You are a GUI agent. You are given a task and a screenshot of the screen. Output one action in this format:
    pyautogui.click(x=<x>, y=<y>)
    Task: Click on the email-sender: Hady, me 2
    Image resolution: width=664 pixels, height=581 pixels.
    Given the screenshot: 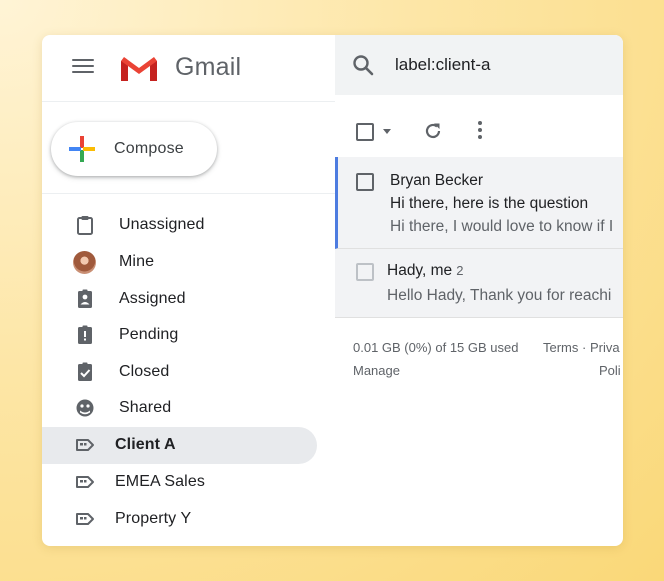 What is the action you would take?
    pyautogui.click(x=425, y=271)
    